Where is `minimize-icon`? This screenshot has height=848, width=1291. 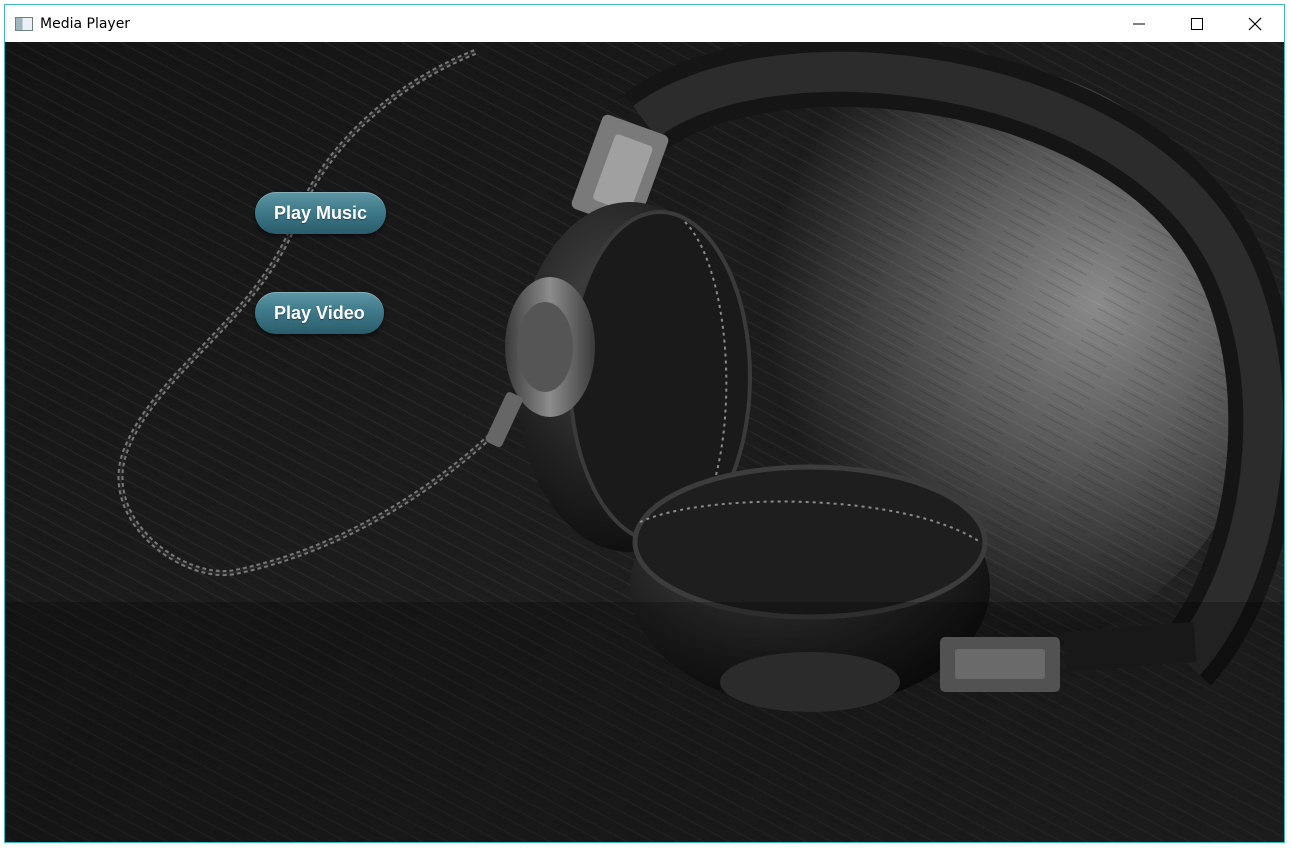 minimize-icon is located at coordinates (1139, 23).